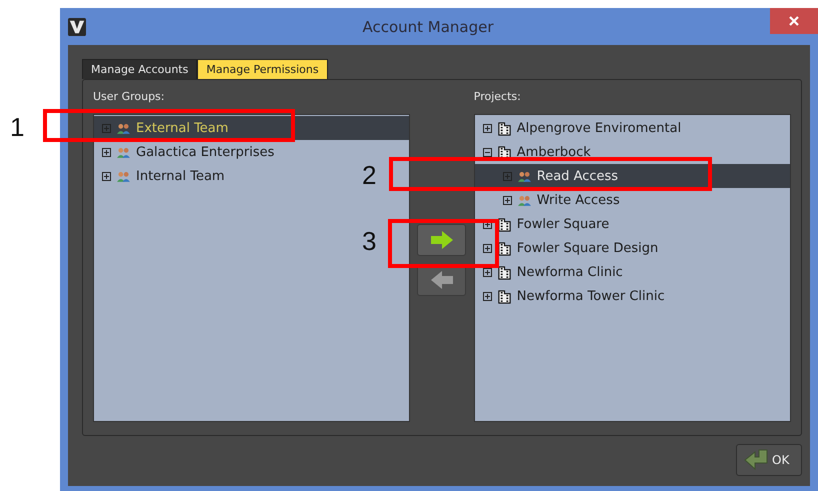  What do you see at coordinates (369, 175) in the screenshot?
I see `callout-number: 2` at bounding box center [369, 175].